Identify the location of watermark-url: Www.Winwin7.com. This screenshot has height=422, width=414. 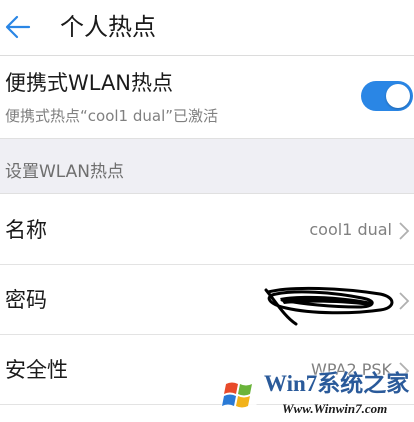
(335, 408).